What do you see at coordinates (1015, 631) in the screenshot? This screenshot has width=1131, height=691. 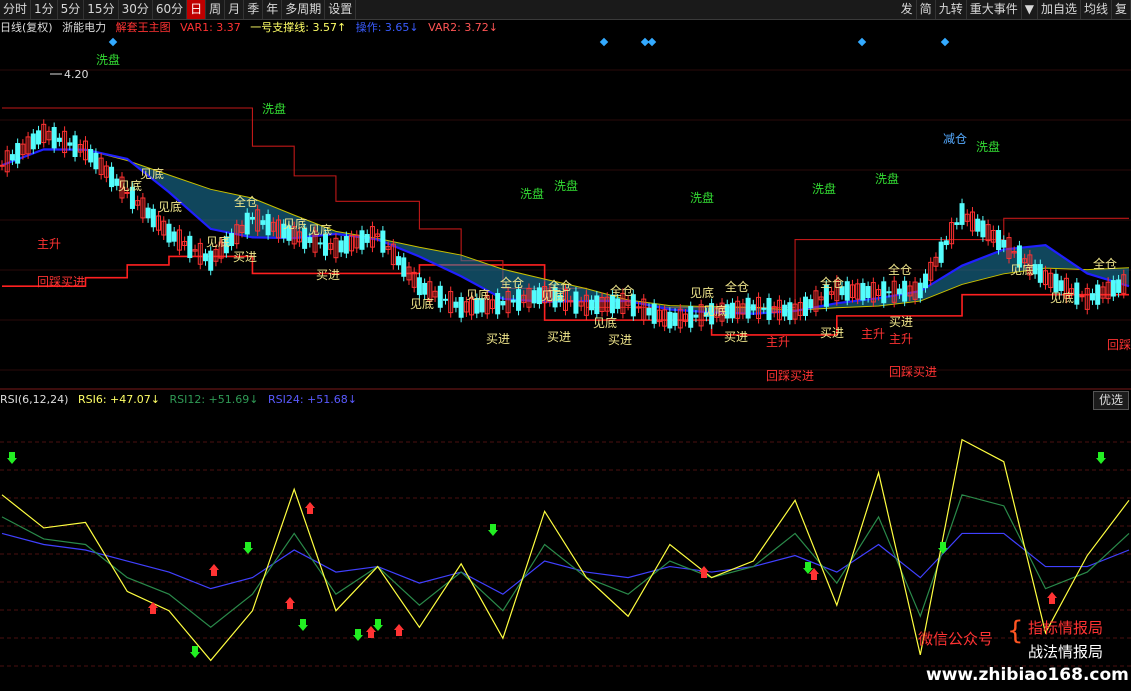 I see `watermark-brace: {` at bounding box center [1015, 631].